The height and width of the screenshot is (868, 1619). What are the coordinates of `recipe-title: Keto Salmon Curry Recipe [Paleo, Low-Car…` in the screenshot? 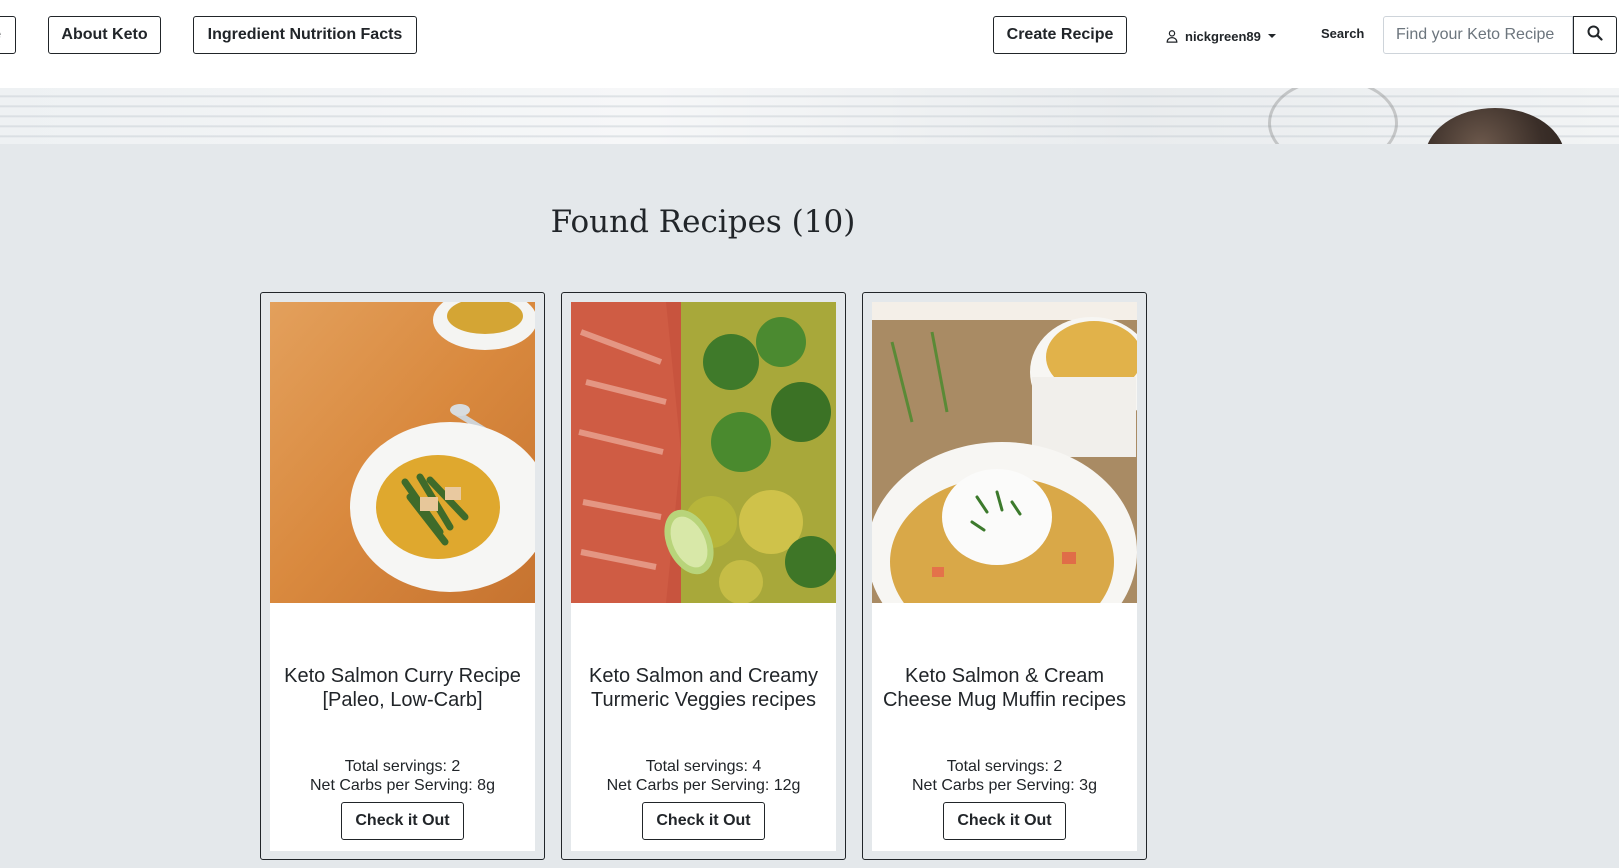 It's located at (402, 688).